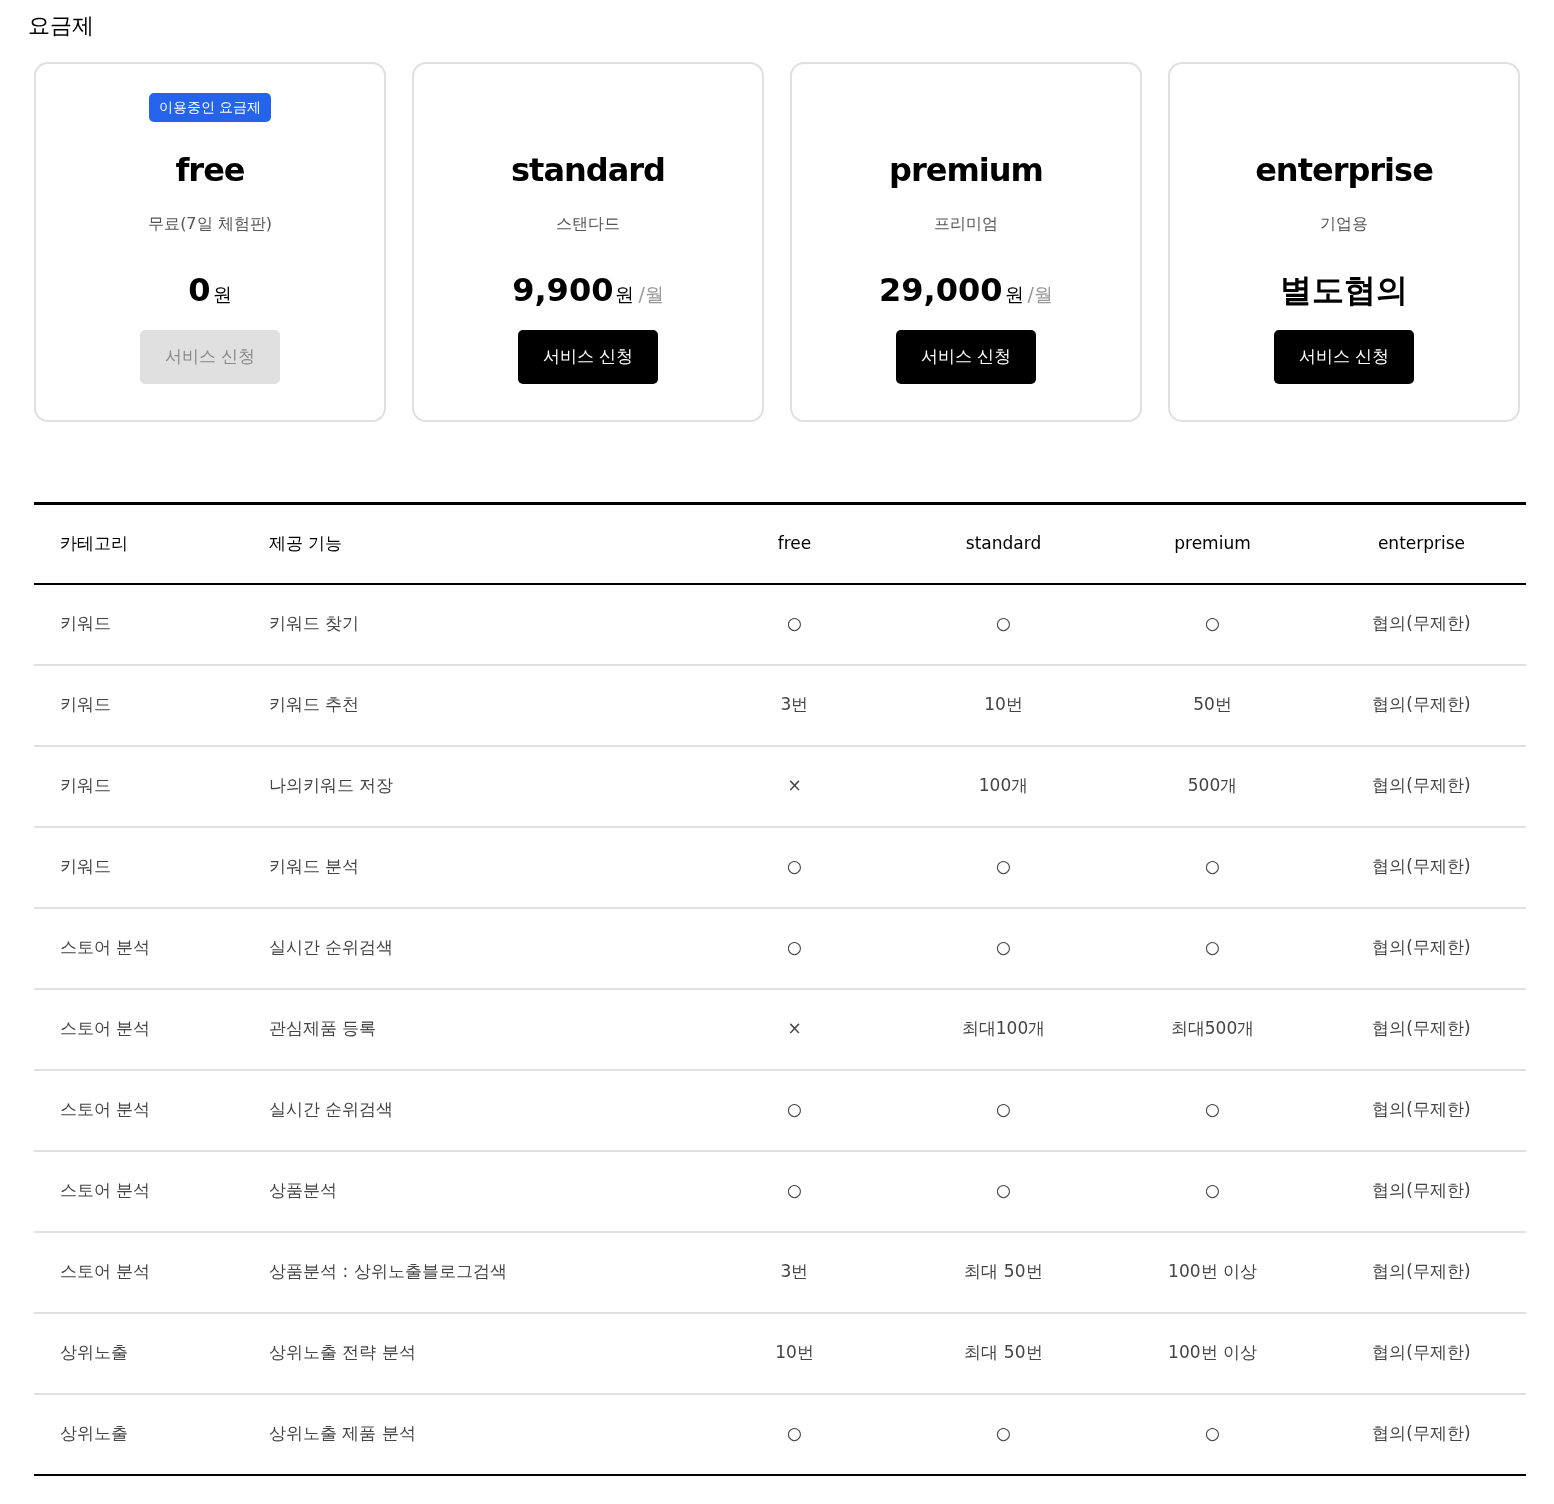 The height and width of the screenshot is (1504, 1554). I want to click on feature-cell: 상품분석 : 상위노출블로그검색, so click(466, 1272).